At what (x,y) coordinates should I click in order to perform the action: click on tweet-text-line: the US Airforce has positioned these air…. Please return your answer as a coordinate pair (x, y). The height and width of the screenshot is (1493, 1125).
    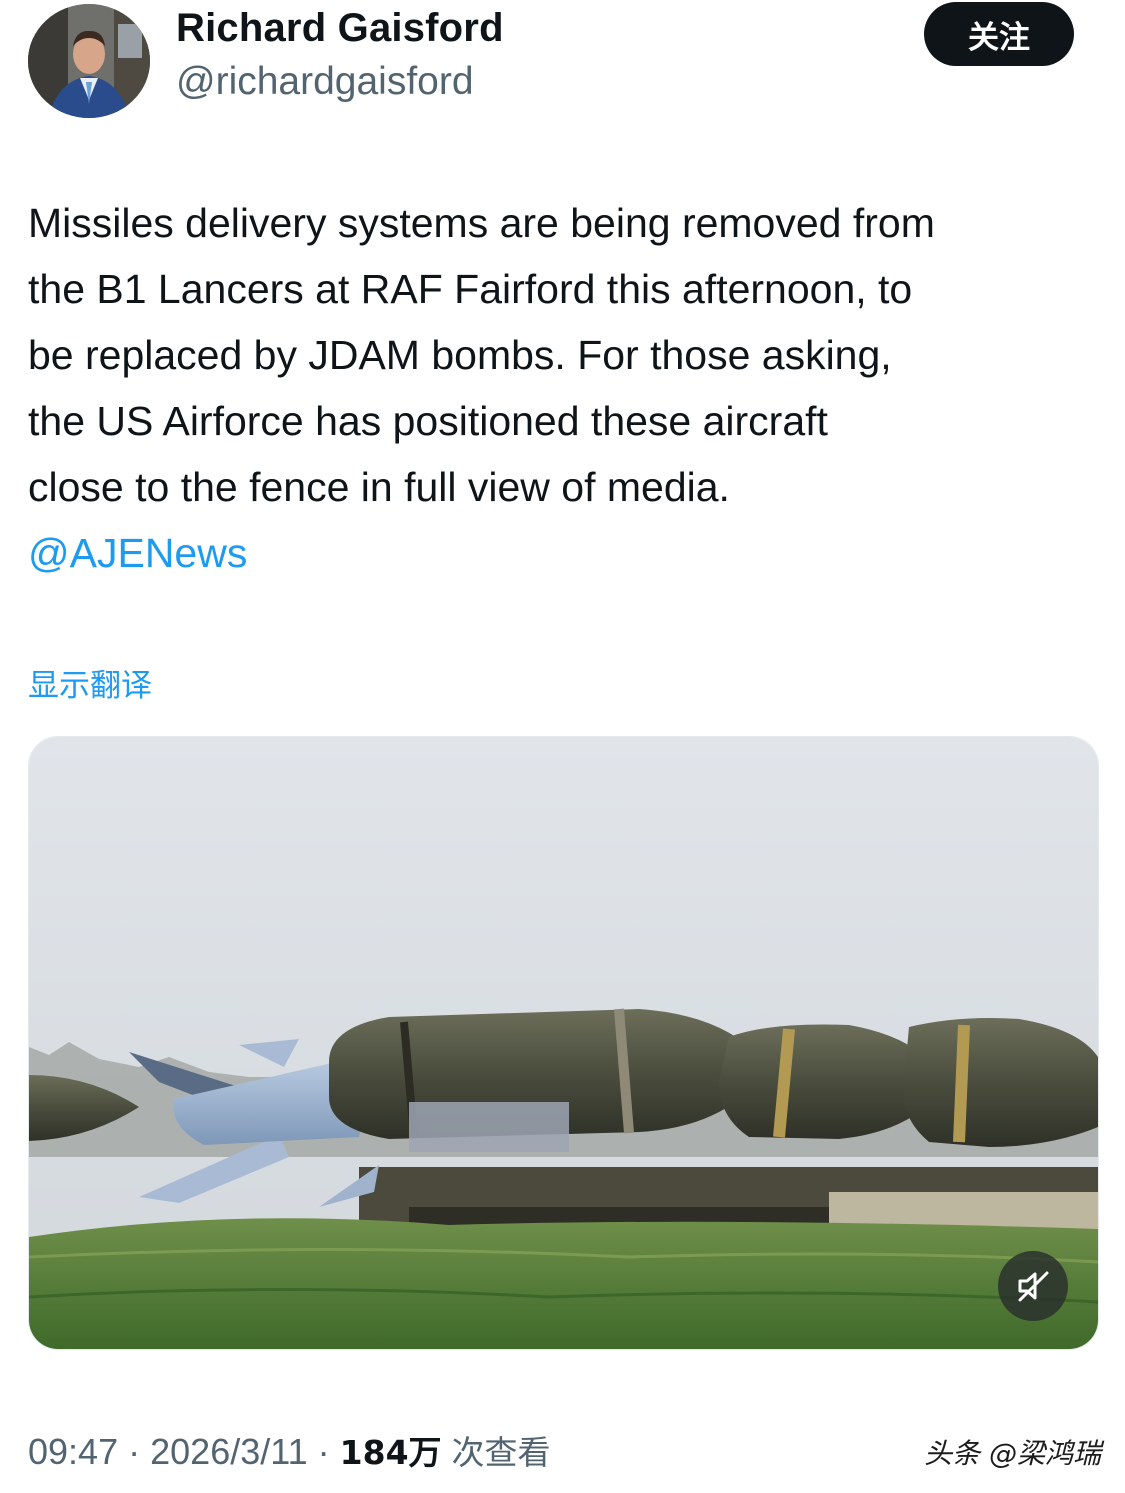
    Looking at the image, I should click on (428, 421).